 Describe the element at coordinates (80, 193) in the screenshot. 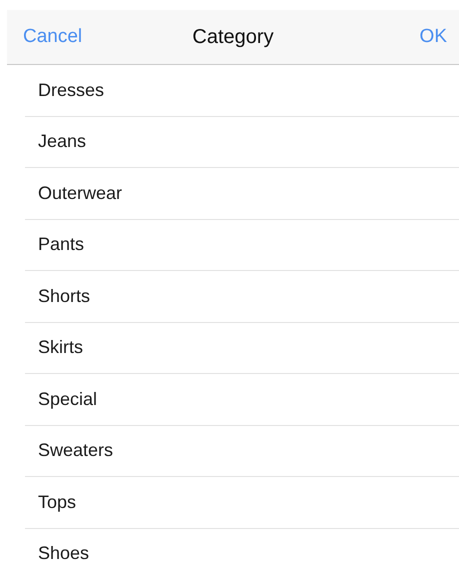

I see `list-item: Outerwear` at that location.